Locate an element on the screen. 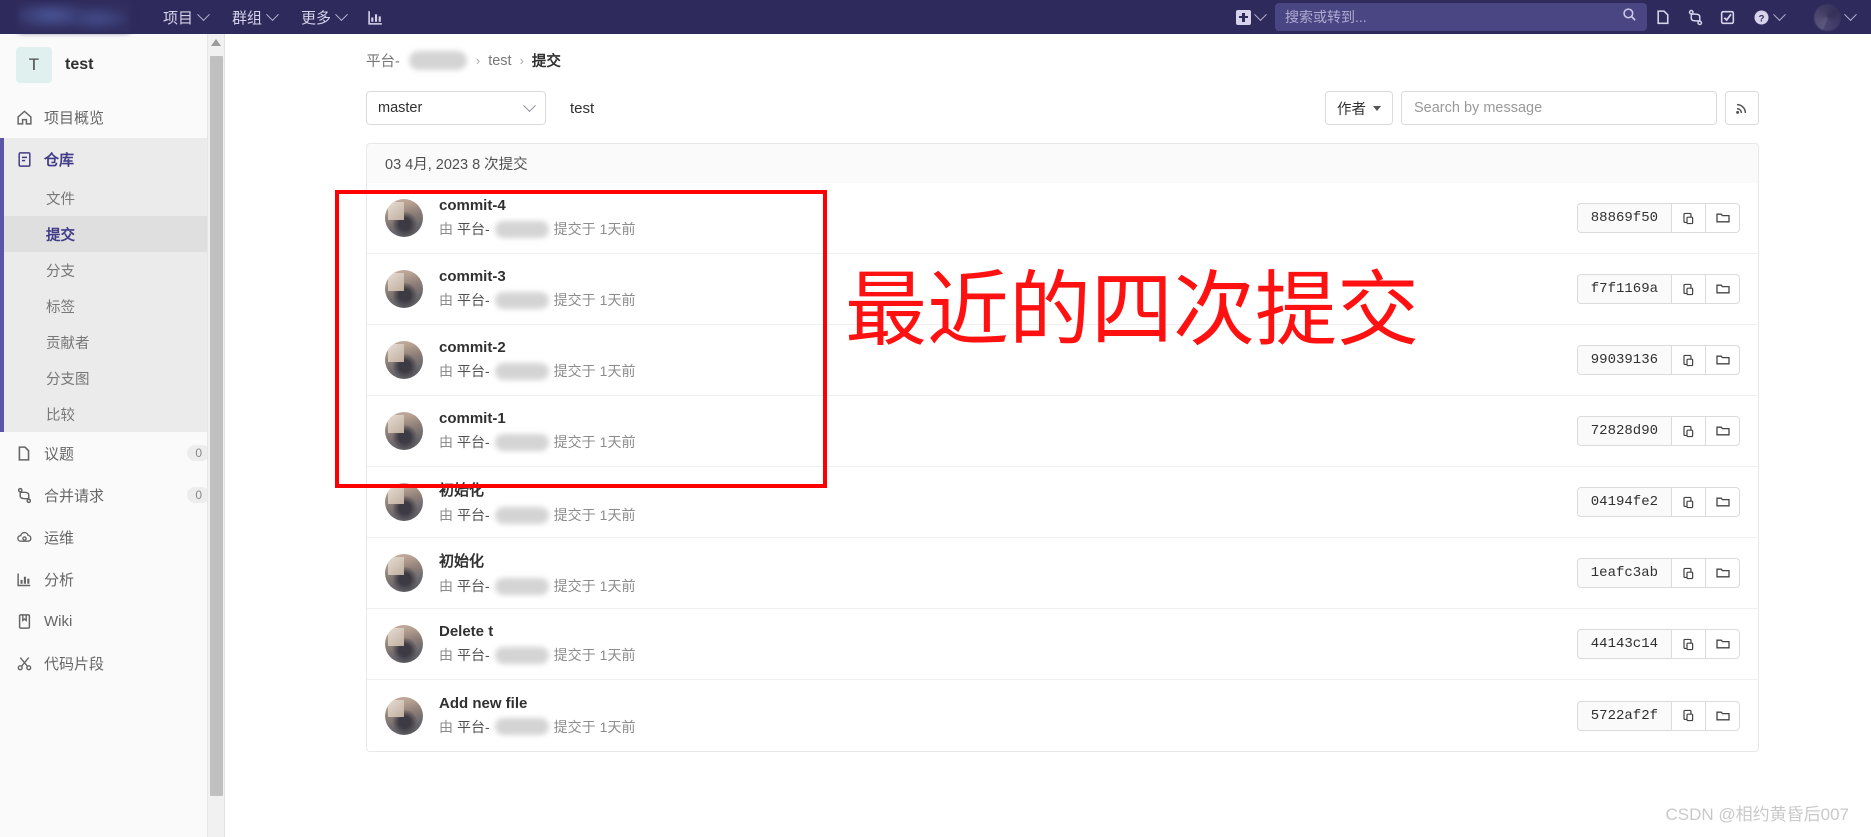  search-by-message-input is located at coordinates (1559, 108).